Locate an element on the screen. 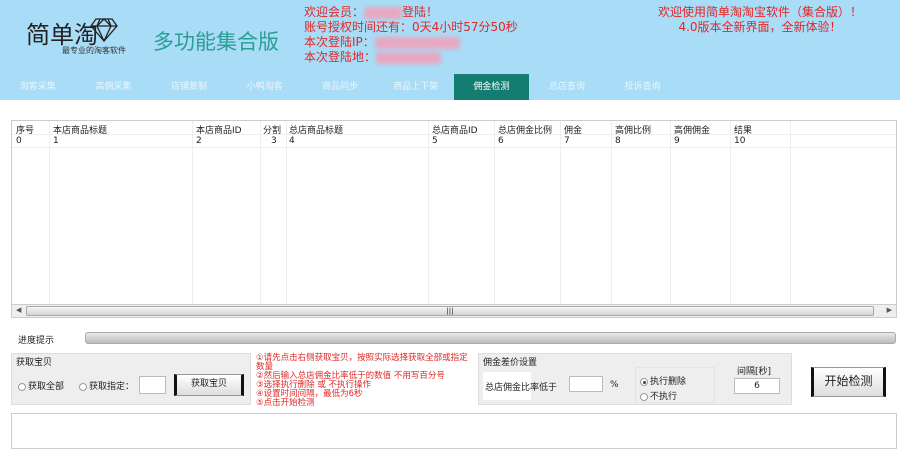  scroll-right-icon: ▶ is located at coordinates (889, 310).